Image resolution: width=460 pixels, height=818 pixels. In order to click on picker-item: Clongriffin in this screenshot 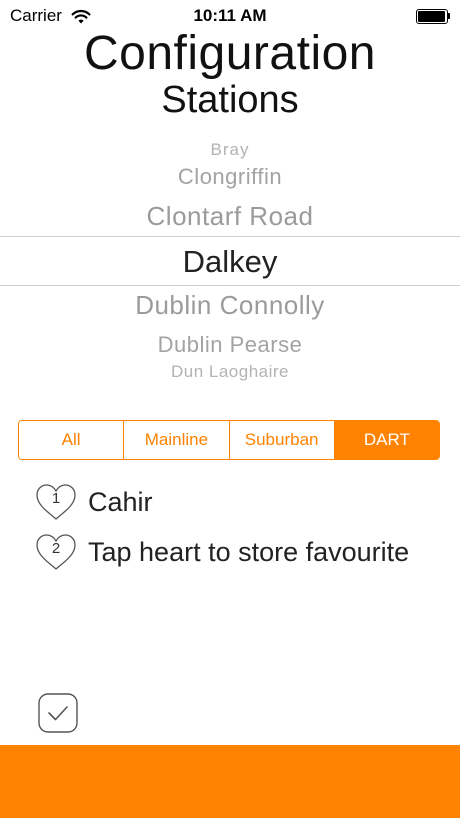, I will do `click(230, 177)`.